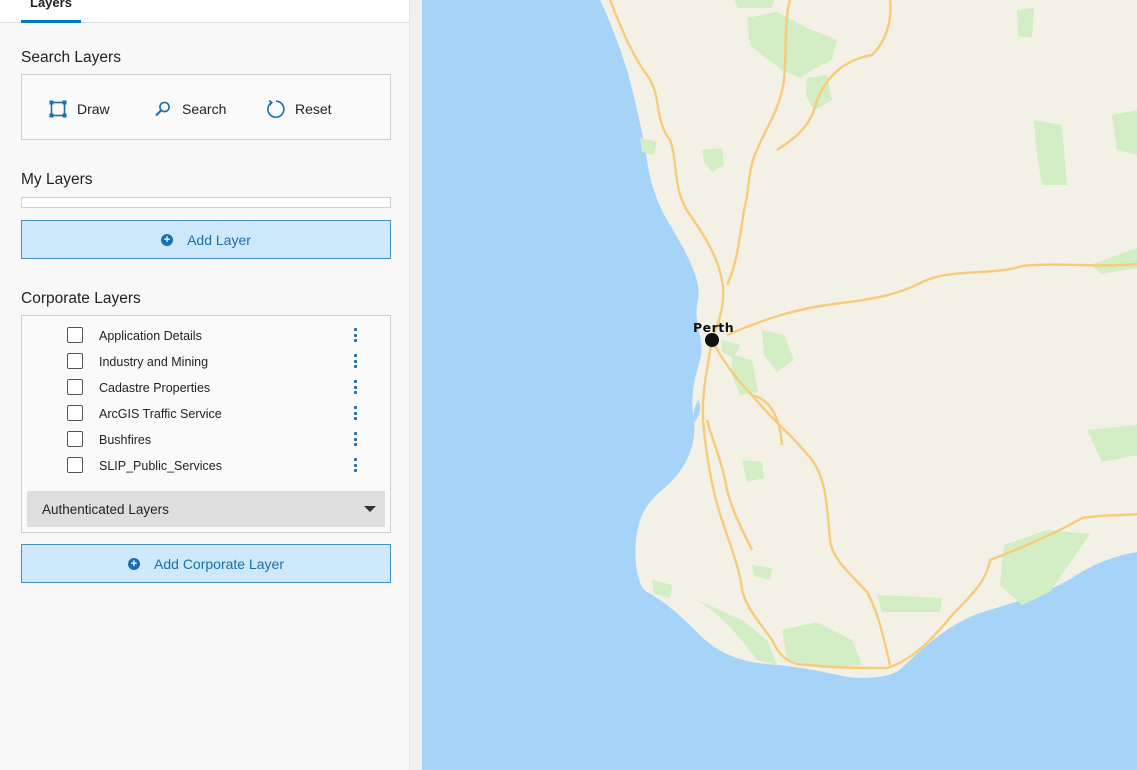 The height and width of the screenshot is (770, 1137). What do you see at coordinates (211, 11) in the screenshot?
I see `tab-bar: Layers` at bounding box center [211, 11].